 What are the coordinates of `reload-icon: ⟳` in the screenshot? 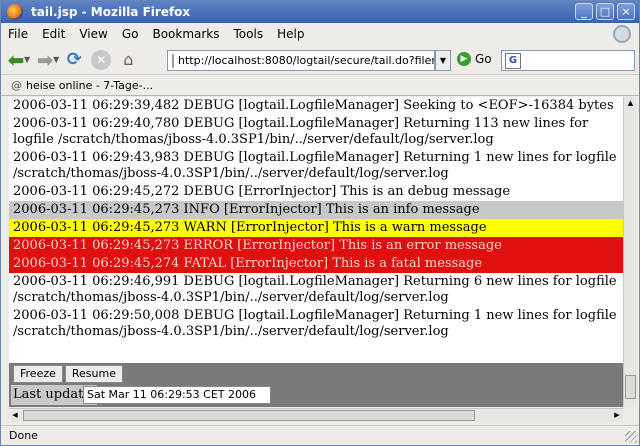 It's located at (74, 59).